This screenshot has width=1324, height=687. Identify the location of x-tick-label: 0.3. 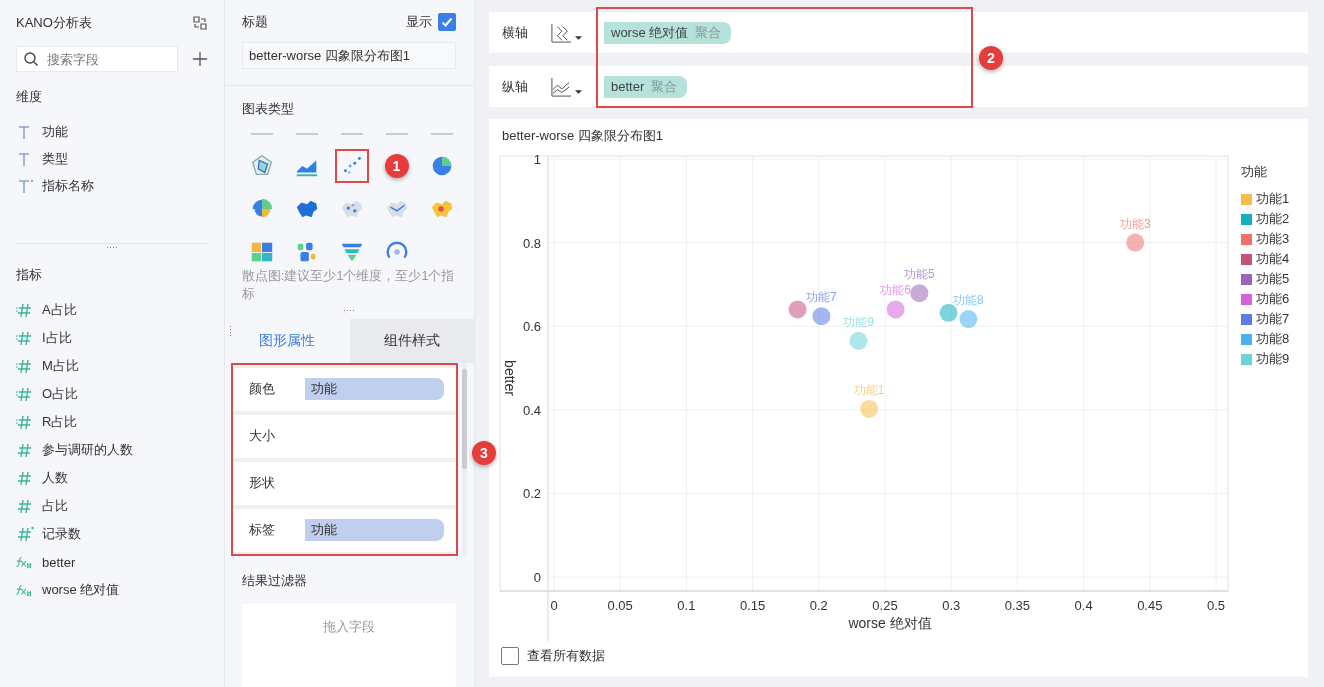
(951, 605).